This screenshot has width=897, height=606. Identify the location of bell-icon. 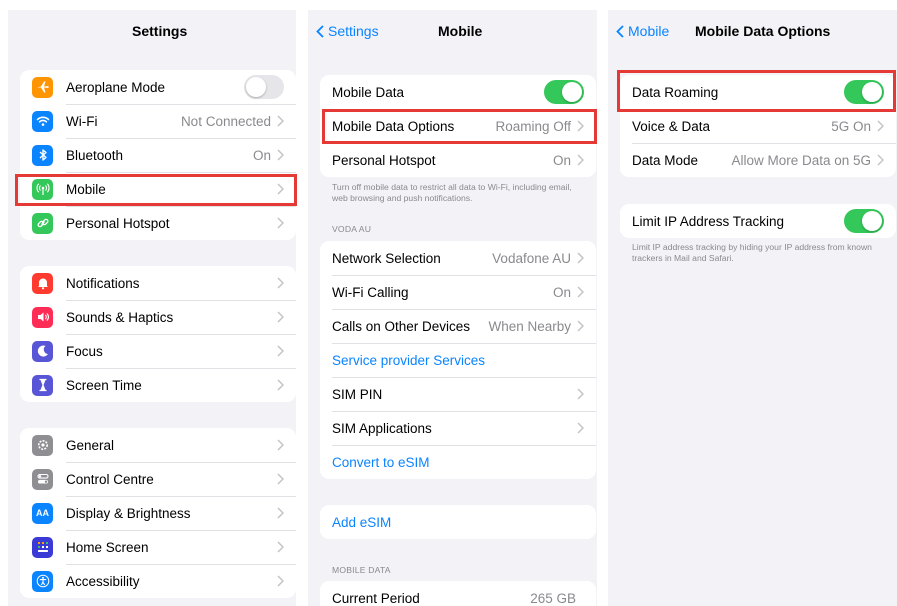
(42, 283).